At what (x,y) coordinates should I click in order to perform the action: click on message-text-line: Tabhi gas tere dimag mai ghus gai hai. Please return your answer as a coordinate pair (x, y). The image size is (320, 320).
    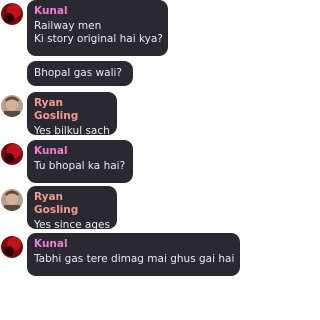
    Looking at the image, I should click on (134, 259).